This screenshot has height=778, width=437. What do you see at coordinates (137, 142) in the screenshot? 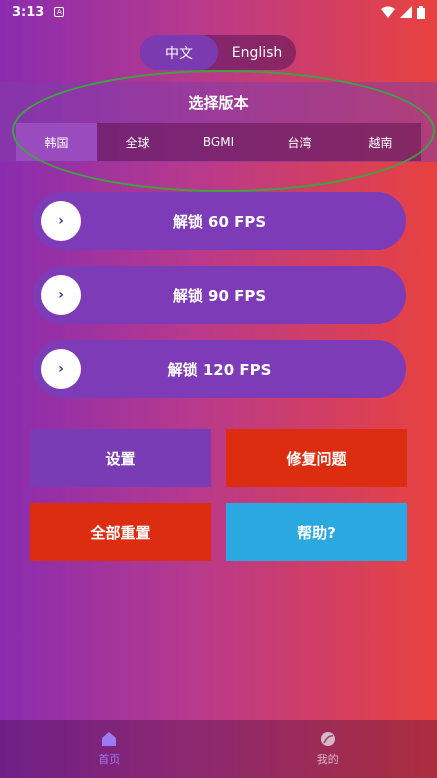
I see `version-tab-global: 全球` at bounding box center [137, 142].